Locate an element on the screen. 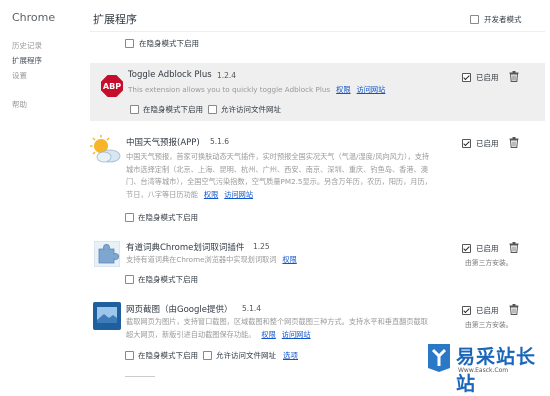  sidebar-nav: 历史记录 扩展程序 设置 帮助 is located at coordinates (27, 75).